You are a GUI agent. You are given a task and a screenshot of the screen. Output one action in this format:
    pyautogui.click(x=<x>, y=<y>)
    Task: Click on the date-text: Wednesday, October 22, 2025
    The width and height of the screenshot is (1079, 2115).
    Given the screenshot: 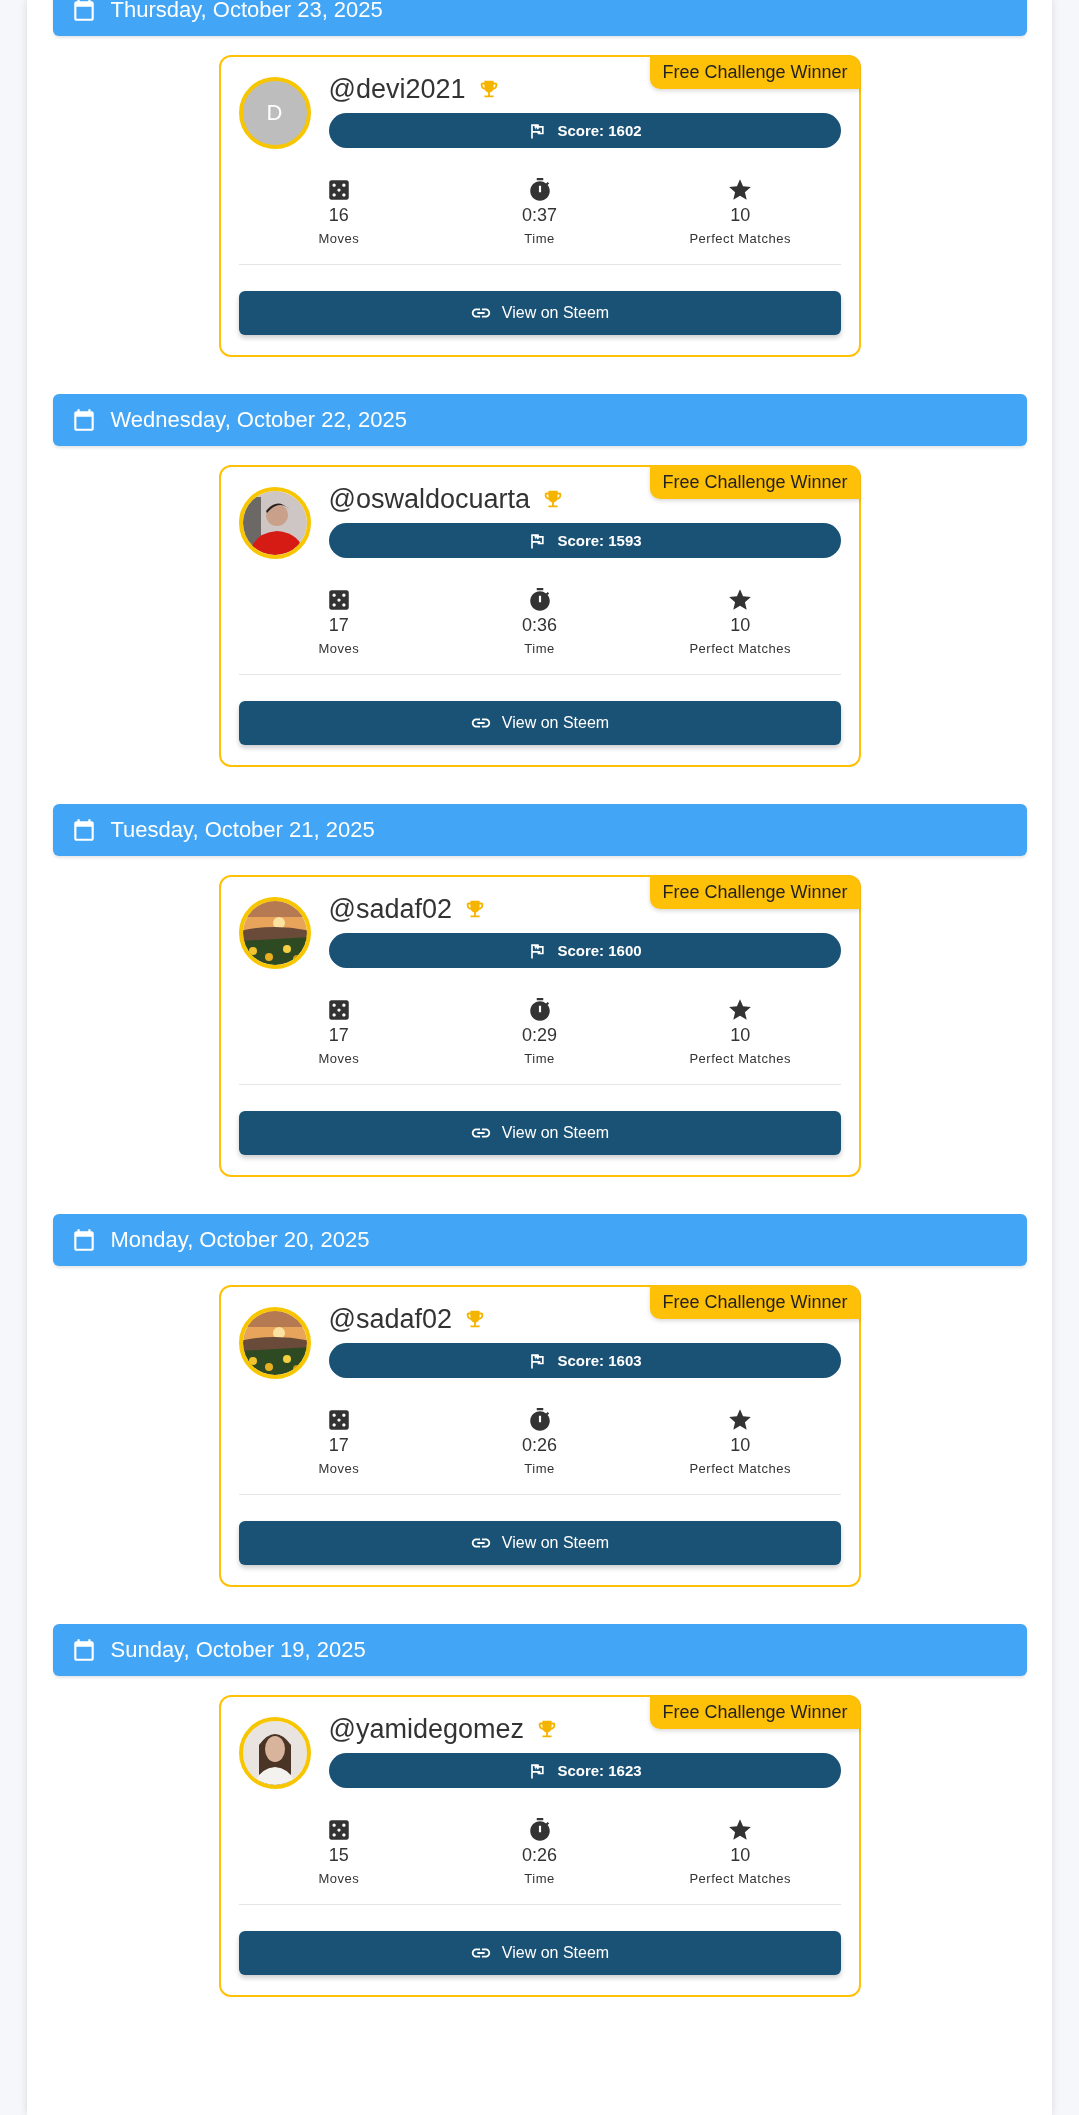 What is the action you would take?
    pyautogui.click(x=258, y=420)
    